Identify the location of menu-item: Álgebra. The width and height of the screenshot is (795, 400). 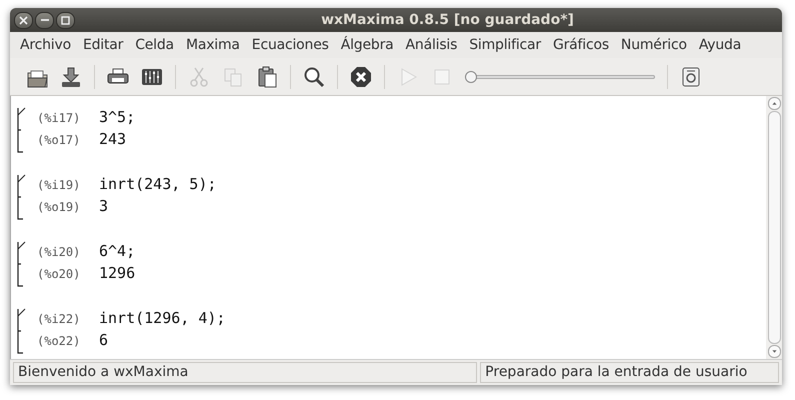
(367, 45).